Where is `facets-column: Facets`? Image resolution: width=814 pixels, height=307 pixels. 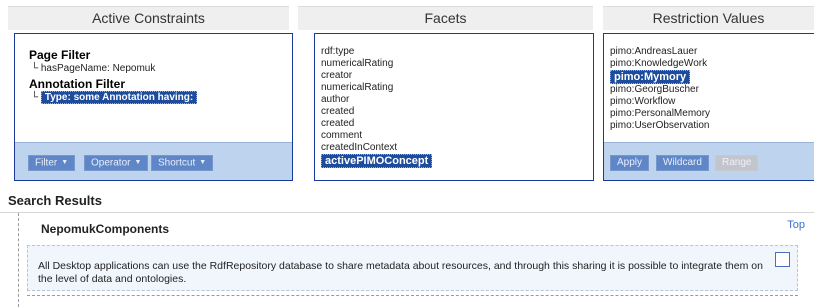
facets-column: Facets is located at coordinates (445, 18).